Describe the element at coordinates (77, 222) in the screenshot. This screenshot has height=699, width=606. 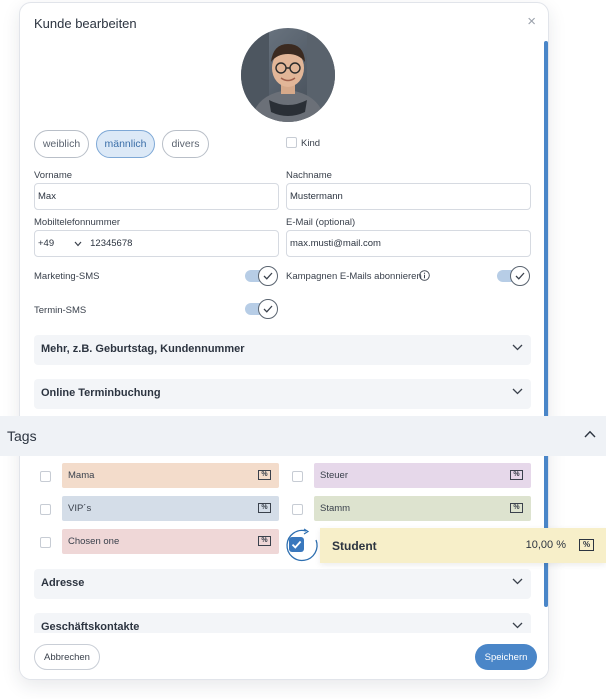
I see `mobile-label: Mobiltelefonnummer` at that location.